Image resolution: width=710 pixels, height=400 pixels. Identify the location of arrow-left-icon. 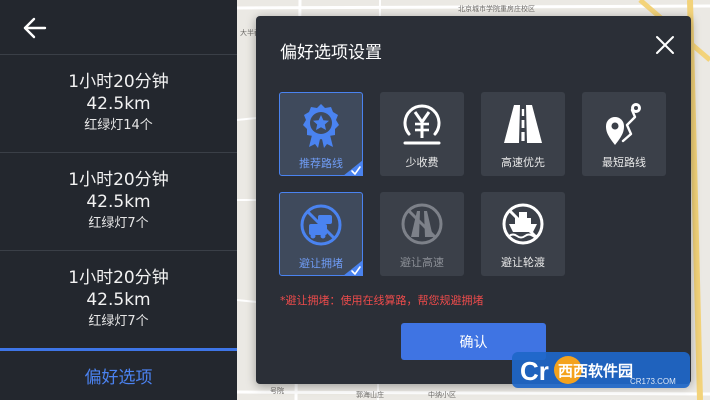
(35, 28).